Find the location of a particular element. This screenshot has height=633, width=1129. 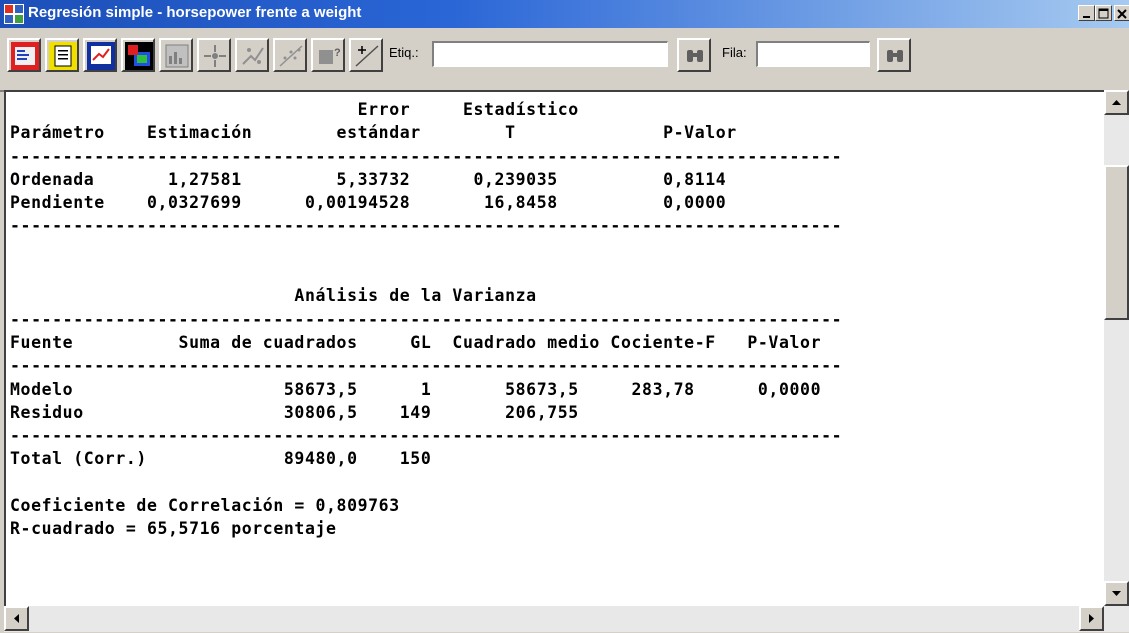

close-button is located at coordinates (1121, 13).